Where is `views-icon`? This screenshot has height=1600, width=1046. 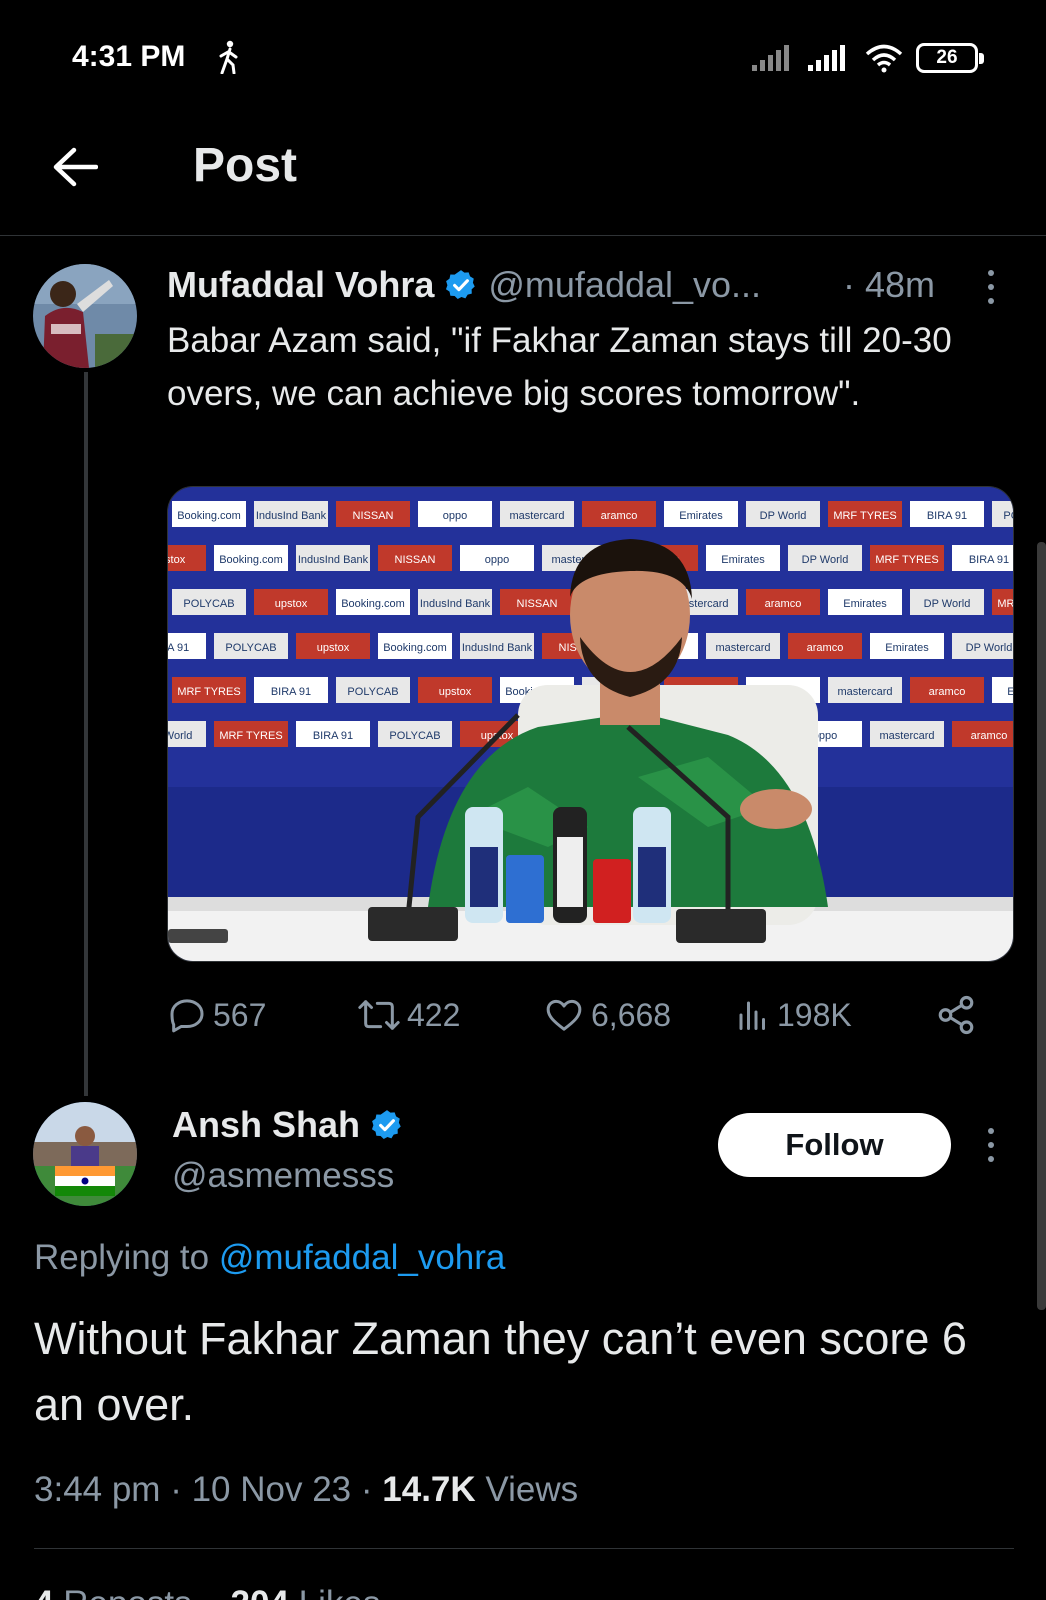 views-icon is located at coordinates (752, 1015).